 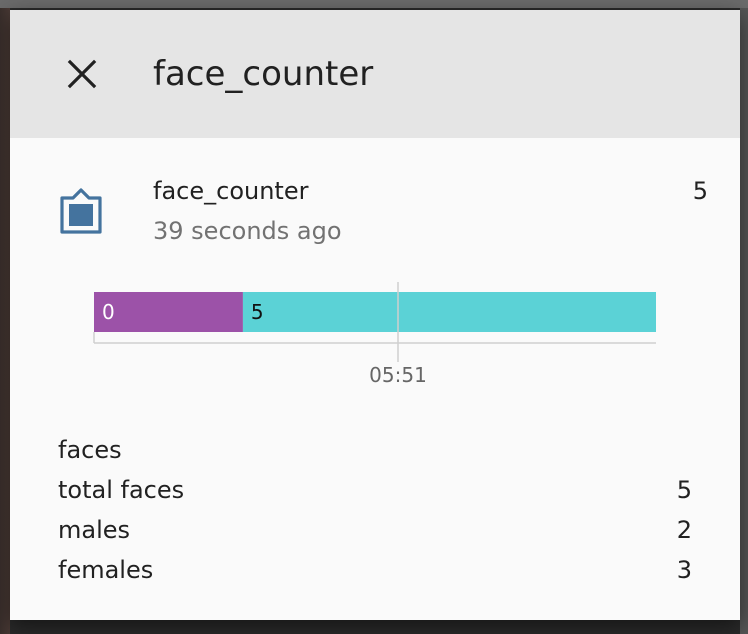 What do you see at coordinates (263, 74) in the screenshot?
I see `dialog-title: face_counter` at bounding box center [263, 74].